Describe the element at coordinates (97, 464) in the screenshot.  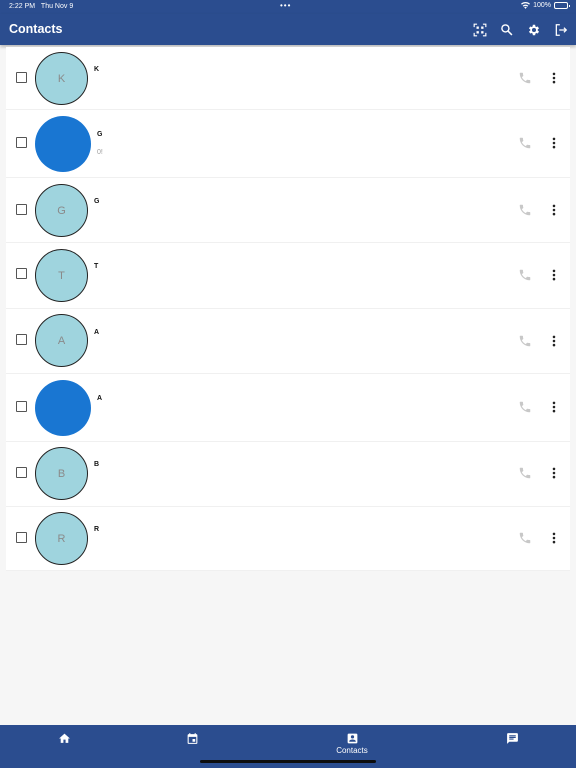
I see `contact-name: B` at that location.